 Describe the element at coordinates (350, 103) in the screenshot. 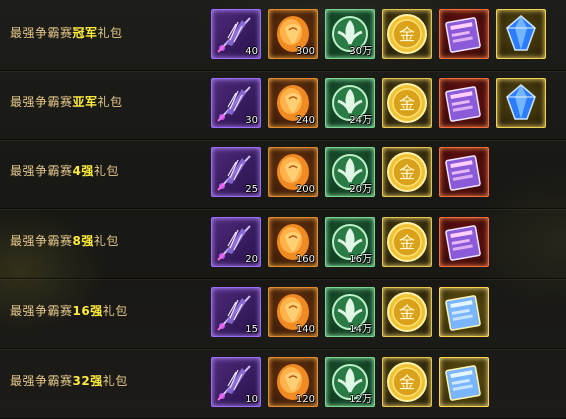

I see `reward-item-slot: 24万` at that location.